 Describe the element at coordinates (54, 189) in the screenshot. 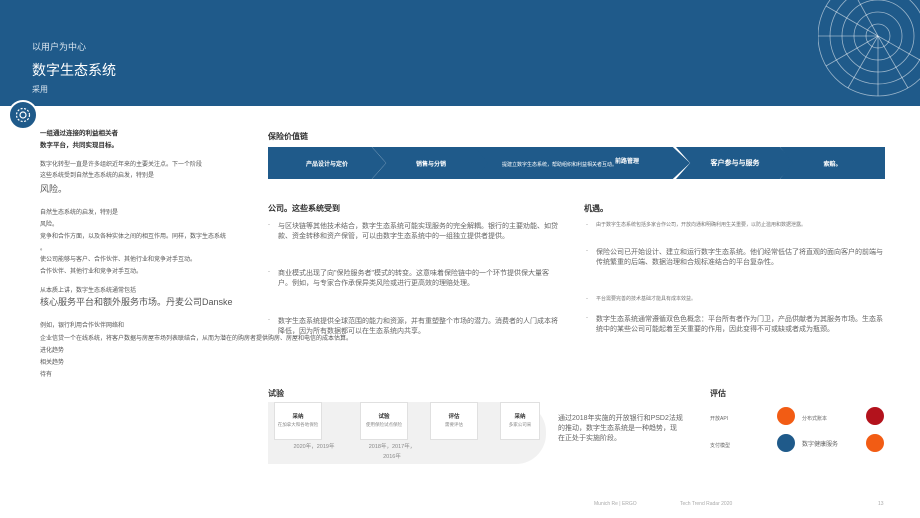

I see `left-text-large: 风险。` at that location.